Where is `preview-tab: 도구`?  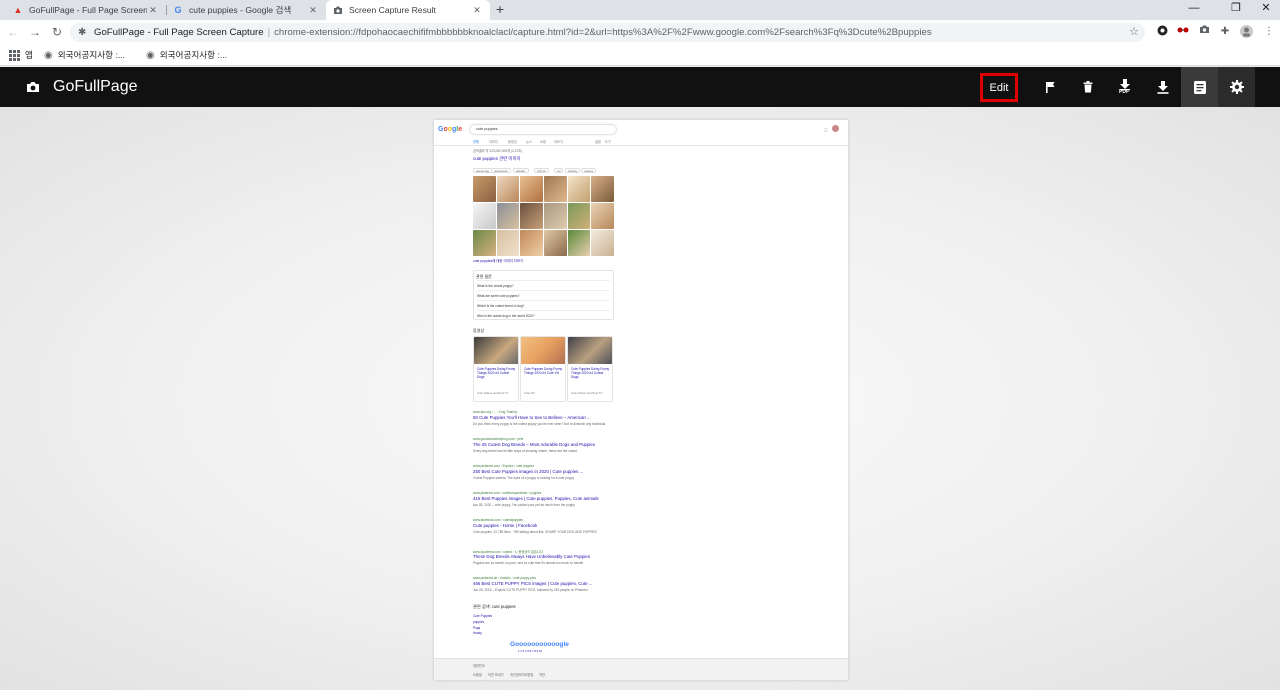 preview-tab: 도구 is located at coordinates (608, 142).